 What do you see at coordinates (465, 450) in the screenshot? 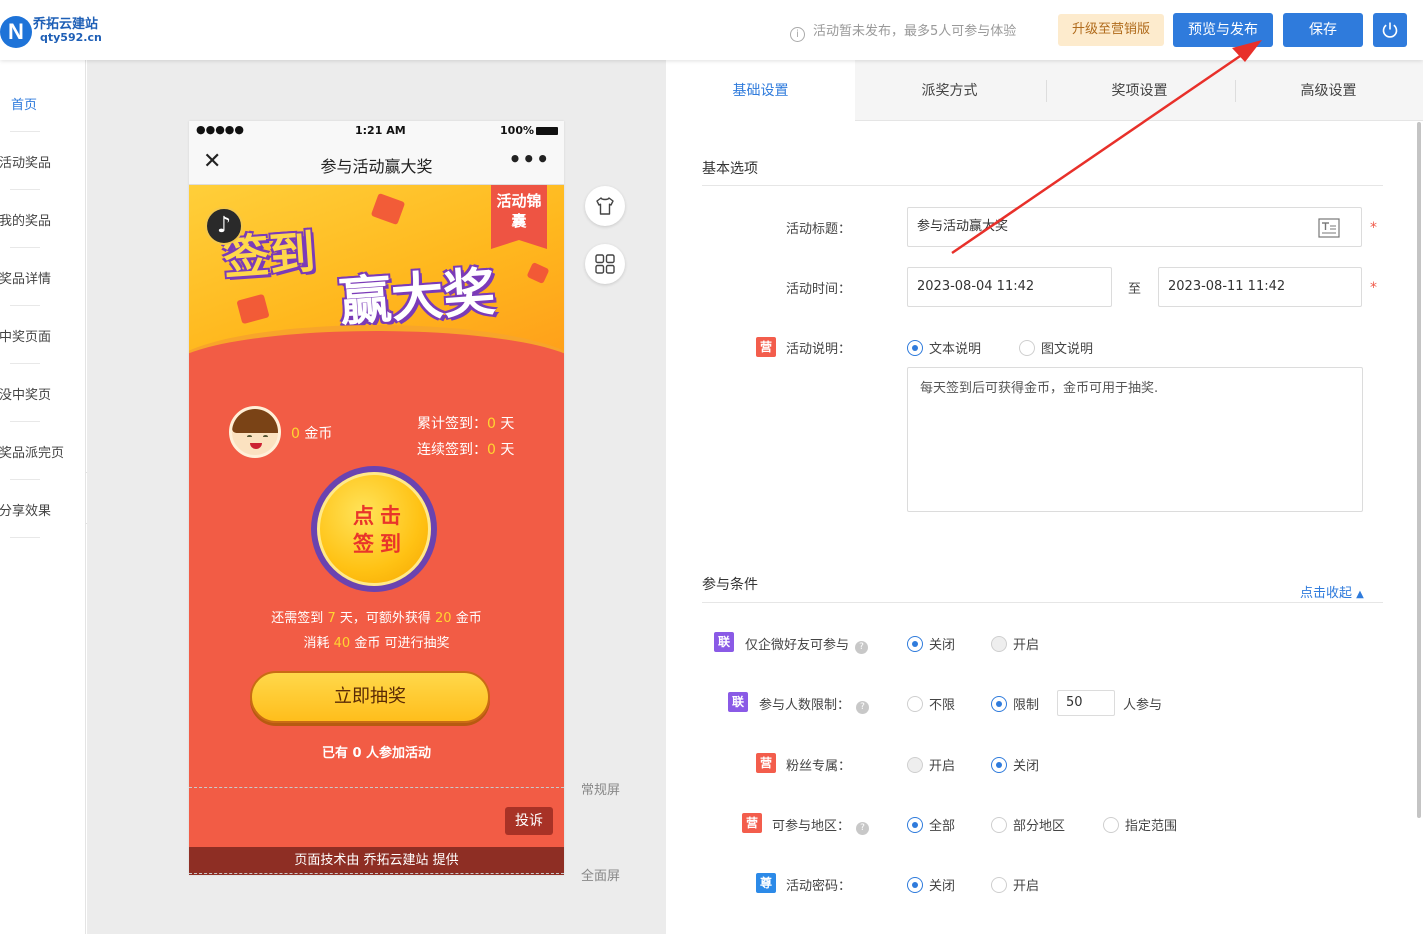
I see `continuous-sign-row: 连续签到：0 天` at bounding box center [465, 450].